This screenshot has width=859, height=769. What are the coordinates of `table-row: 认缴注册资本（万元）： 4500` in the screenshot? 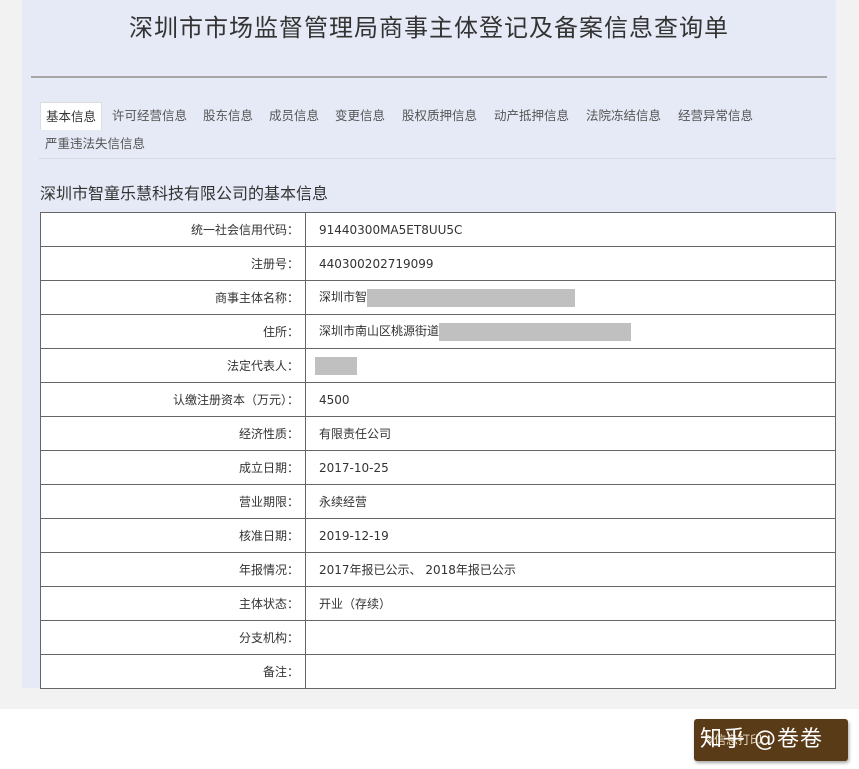 It's located at (438, 399).